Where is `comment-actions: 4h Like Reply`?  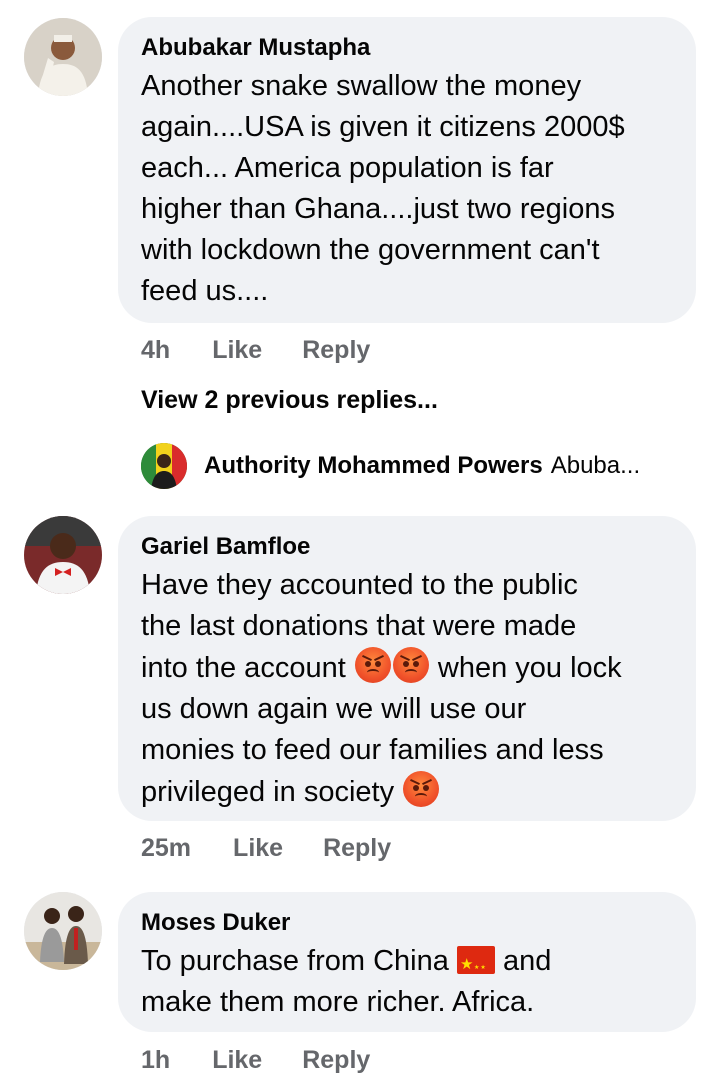
comment-actions: 4h Like Reply is located at coordinates (255, 350).